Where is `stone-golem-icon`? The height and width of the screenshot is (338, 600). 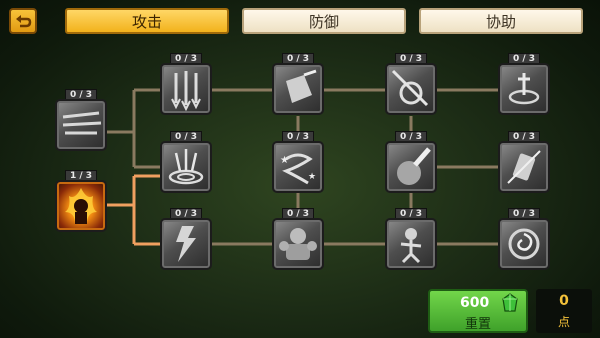 stone-golem-icon is located at coordinates (298, 244).